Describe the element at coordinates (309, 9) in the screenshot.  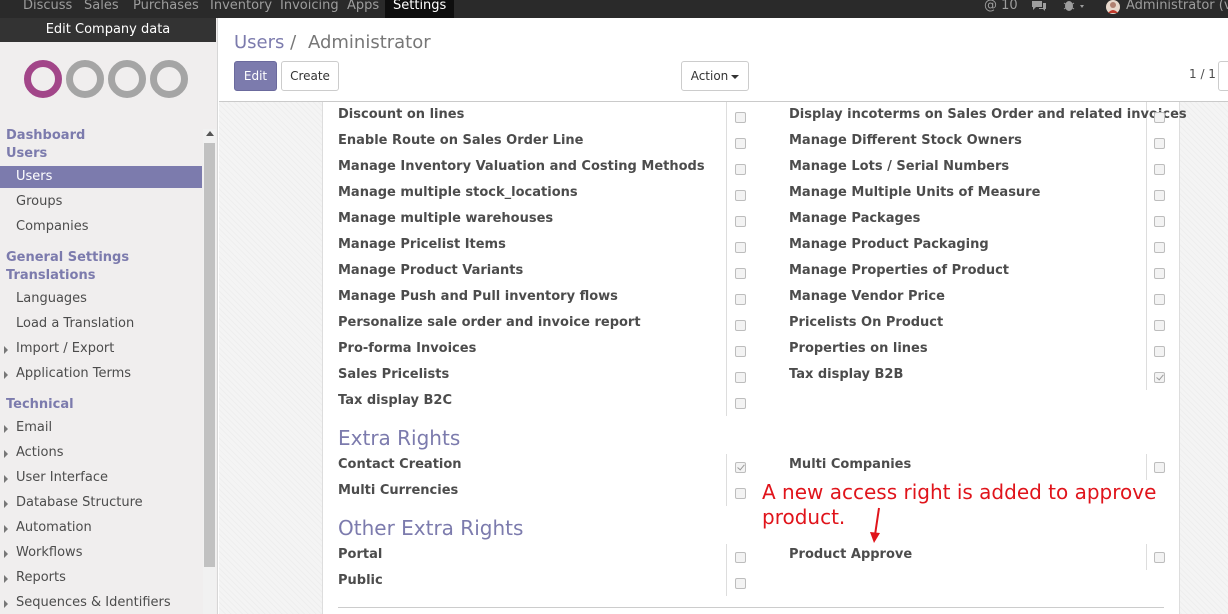
I see `nav-invoicing: Invoicing` at that location.